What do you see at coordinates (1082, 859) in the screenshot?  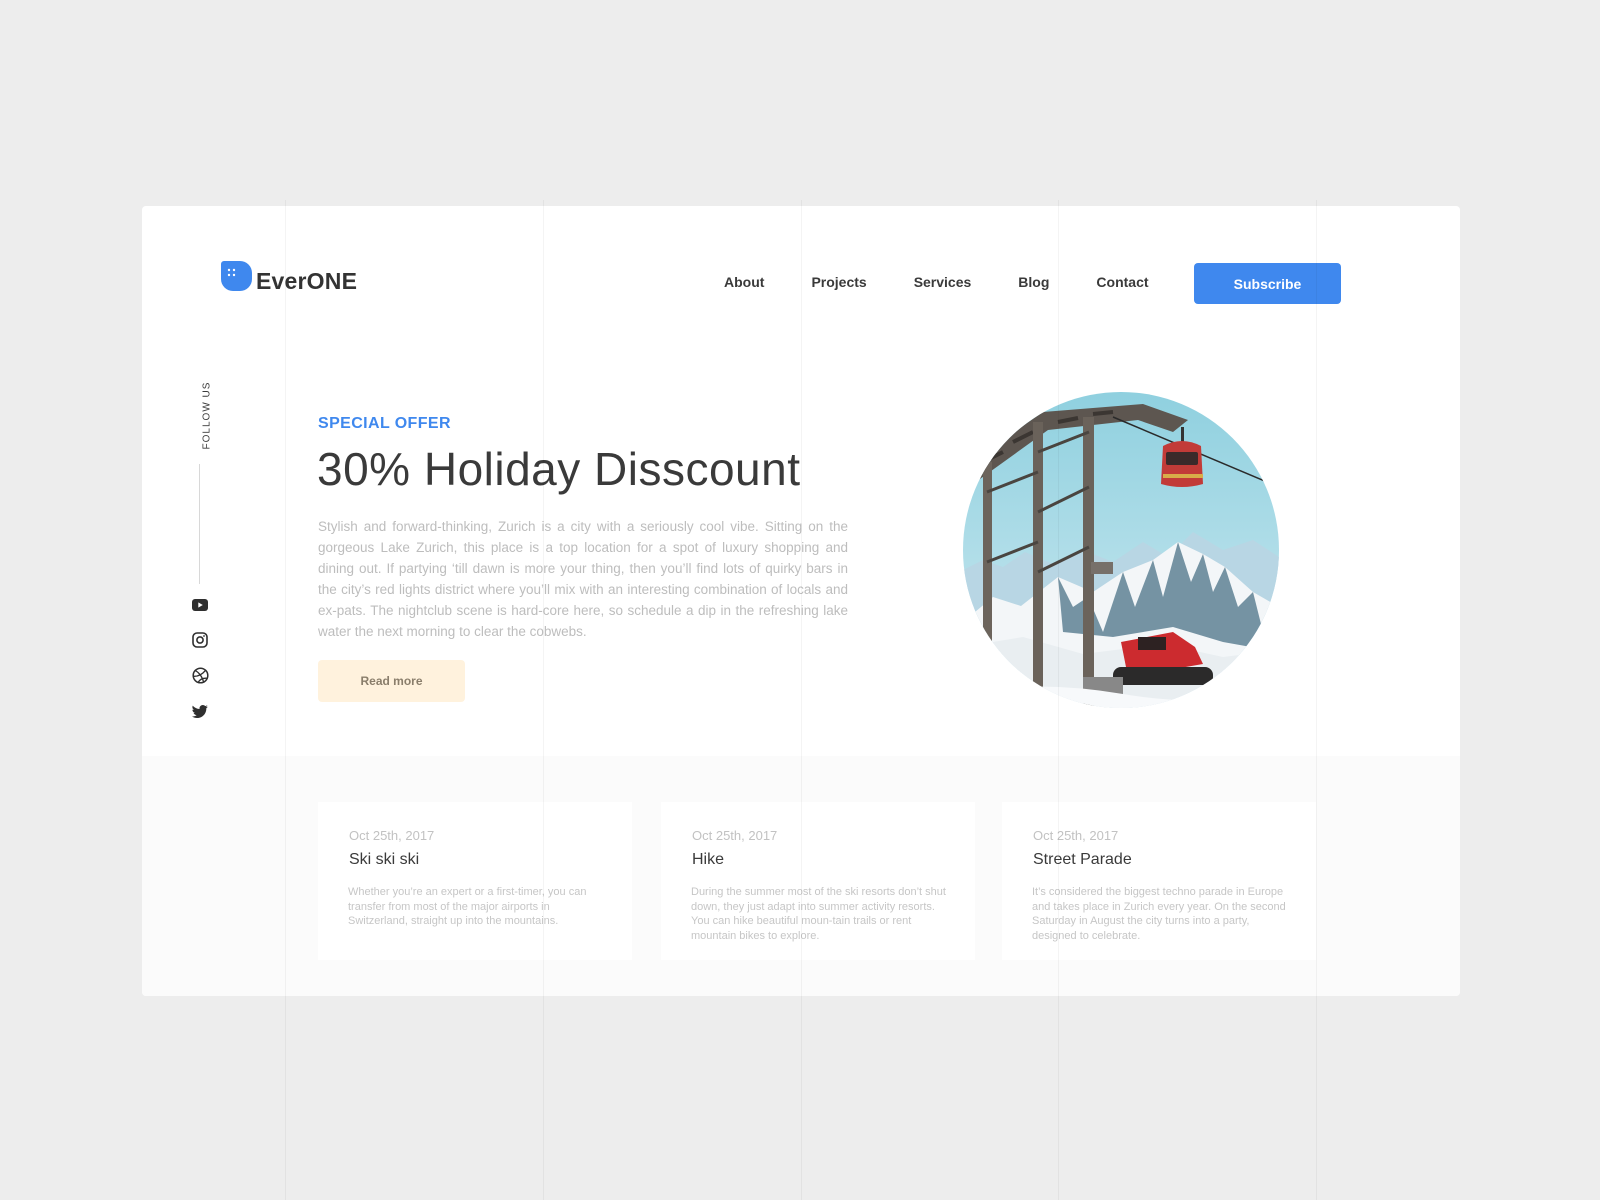 I see `event-title: Street Parade` at bounding box center [1082, 859].